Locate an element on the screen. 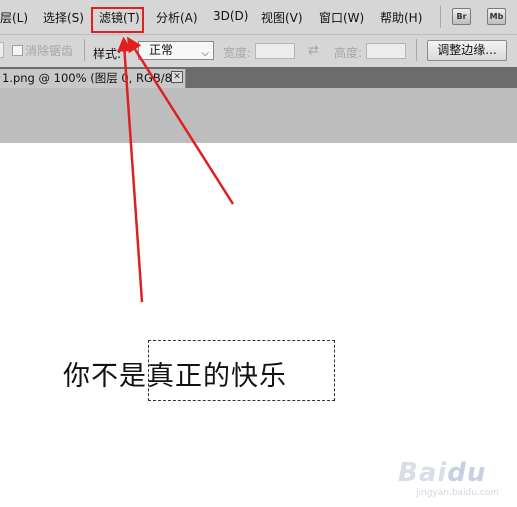 This screenshot has width=517, height=507. annotation-arrows is located at coordinates (176, 169).